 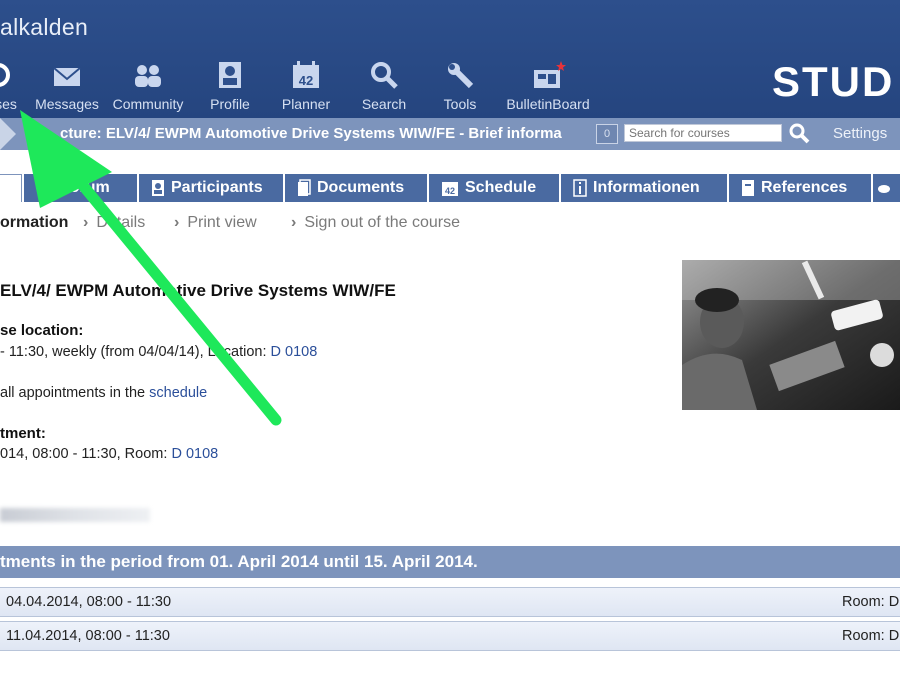 What do you see at coordinates (607, 134) in the screenshot?
I see `count-badge: 0` at bounding box center [607, 134].